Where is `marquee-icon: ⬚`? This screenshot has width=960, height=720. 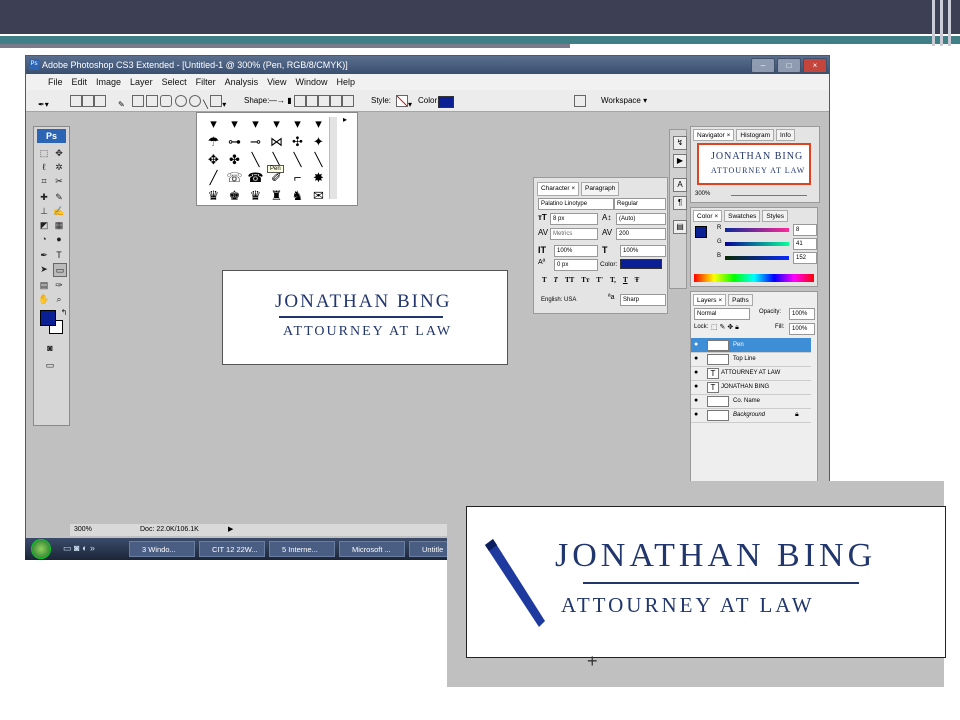 marquee-icon: ⬚ is located at coordinates (44, 153).